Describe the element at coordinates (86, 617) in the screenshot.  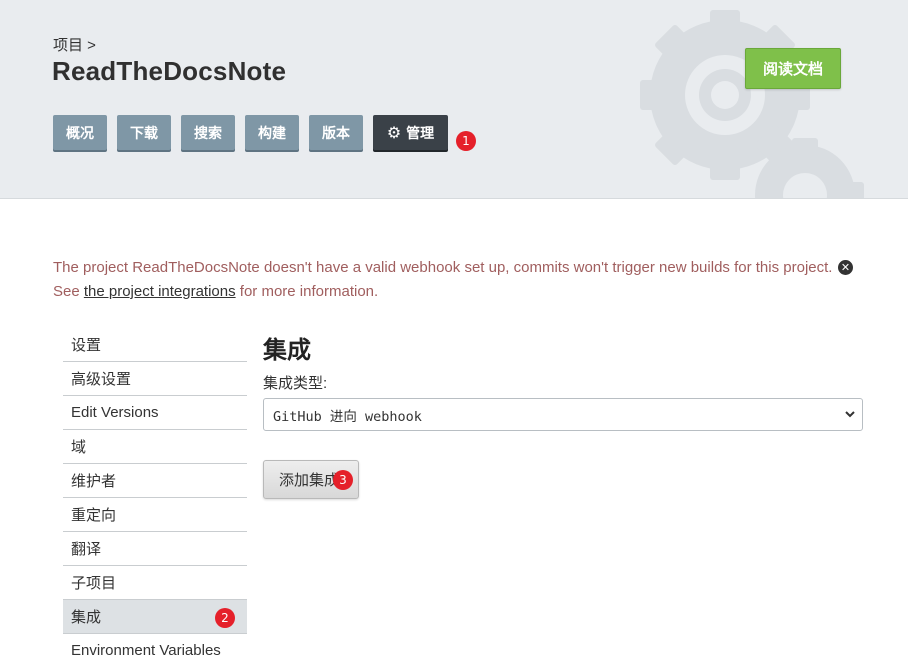
I see `sidebar-item-integrations-label: 集成` at that location.